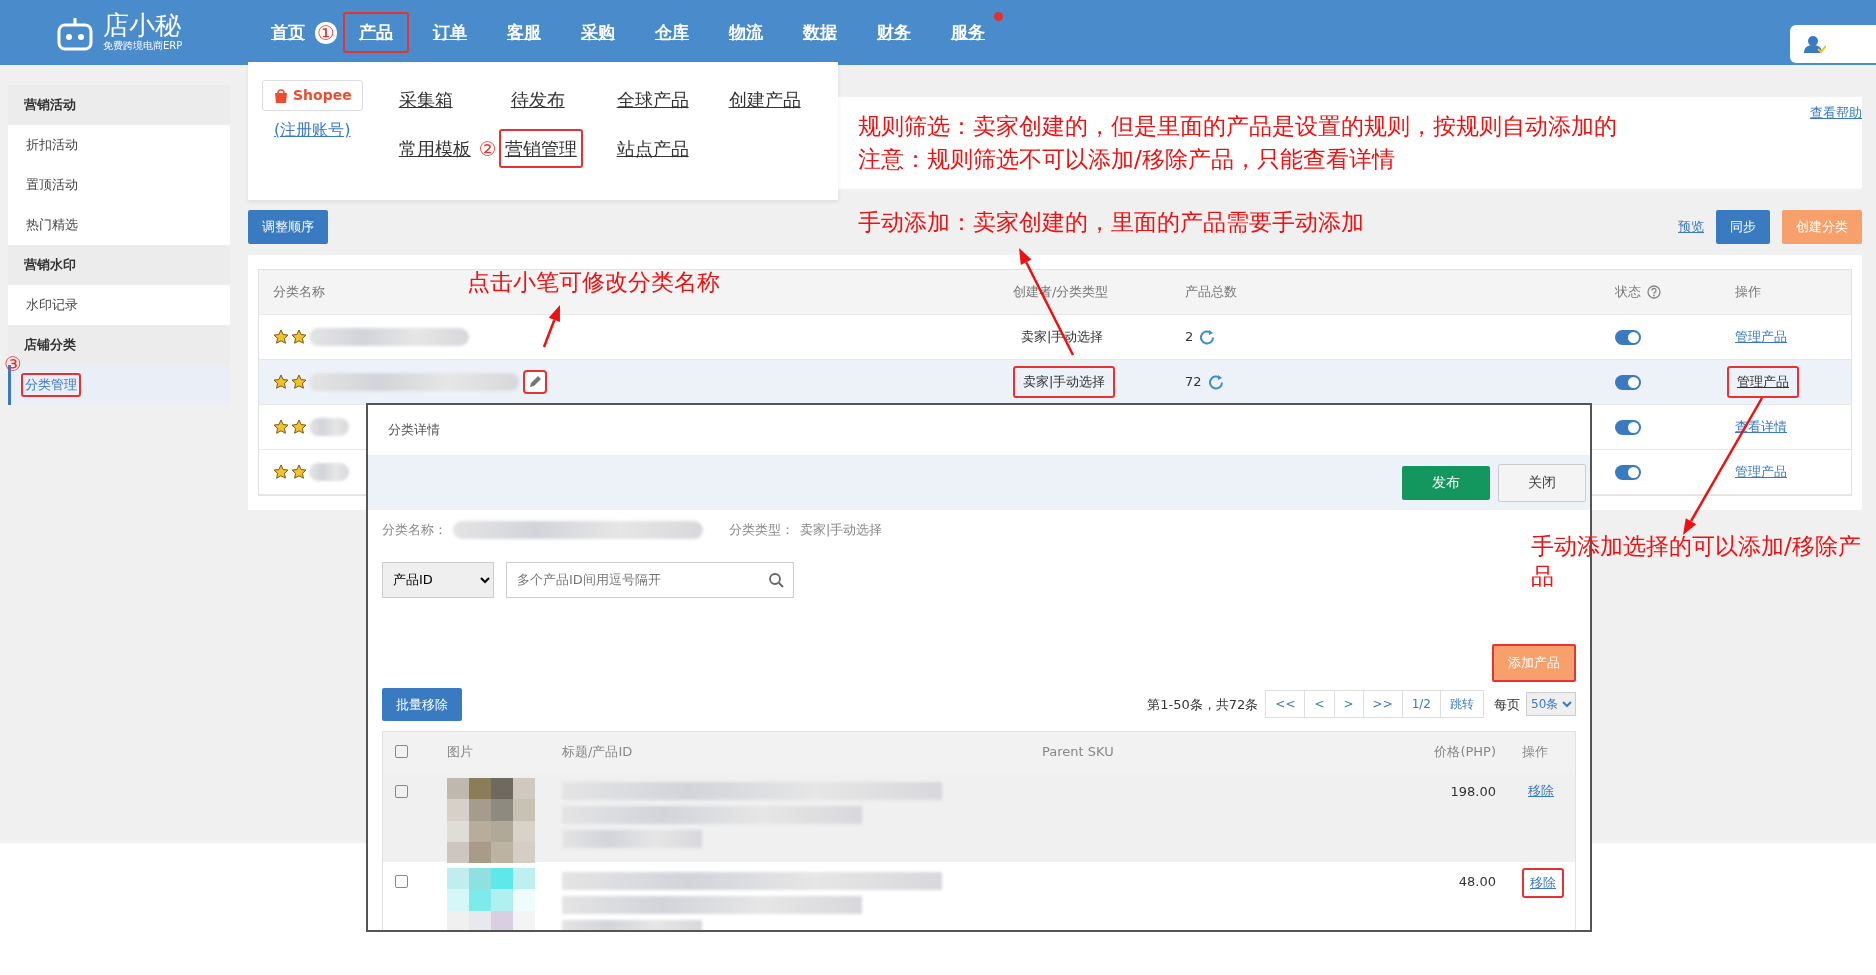 The width and height of the screenshot is (1876, 975). I want to click on user-icon, so click(1815, 43).